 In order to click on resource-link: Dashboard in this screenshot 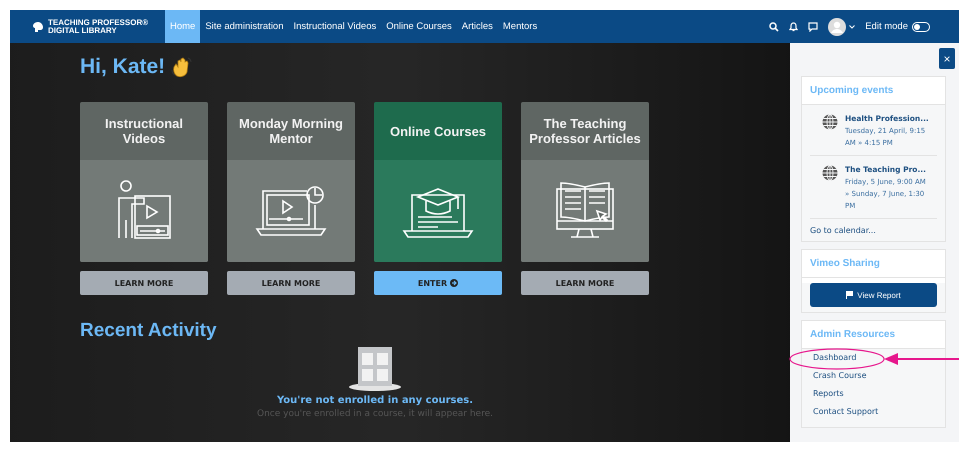, I will do `click(873, 358)`.